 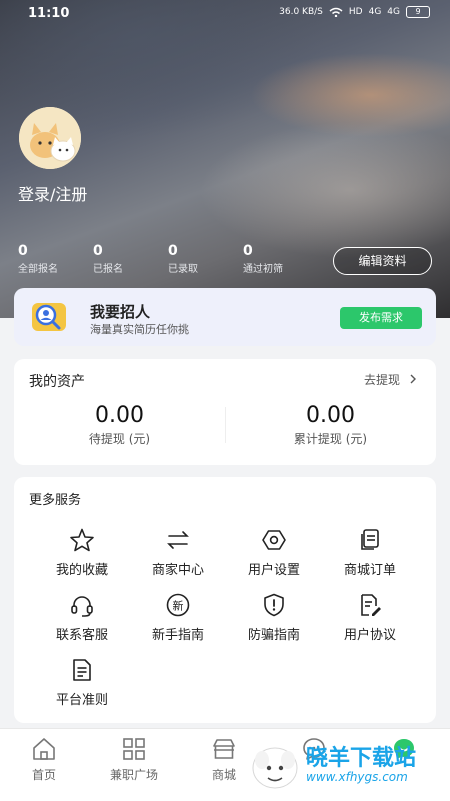 I want to click on service-anti-fraud-guide: 防骗指南, so click(x=274, y=617).